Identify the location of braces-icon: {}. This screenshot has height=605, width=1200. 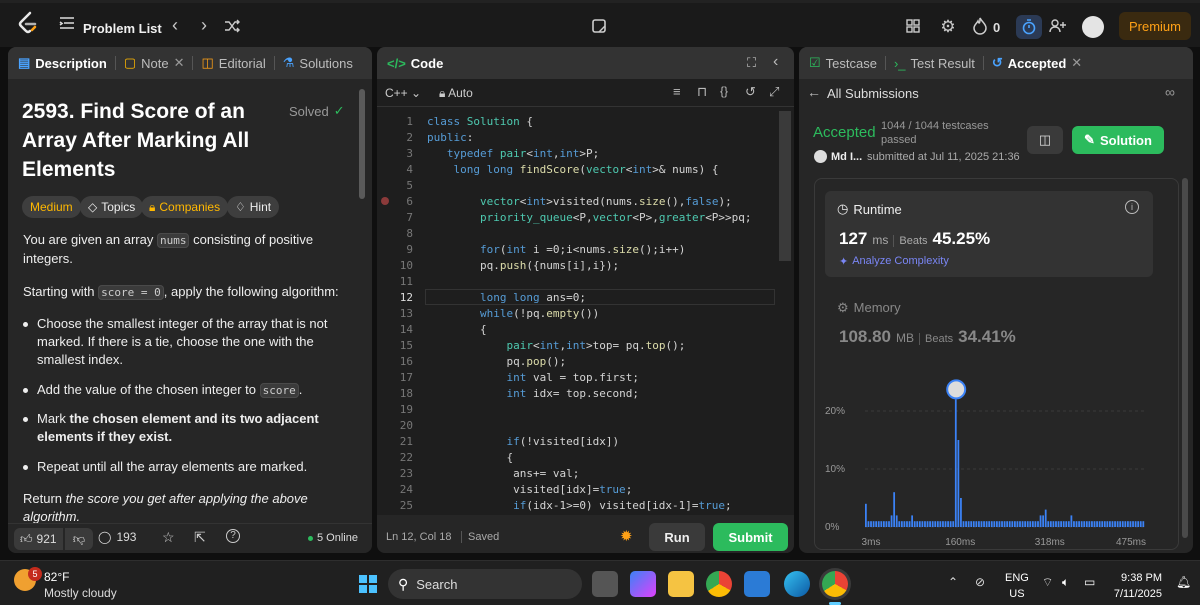
(724, 91).